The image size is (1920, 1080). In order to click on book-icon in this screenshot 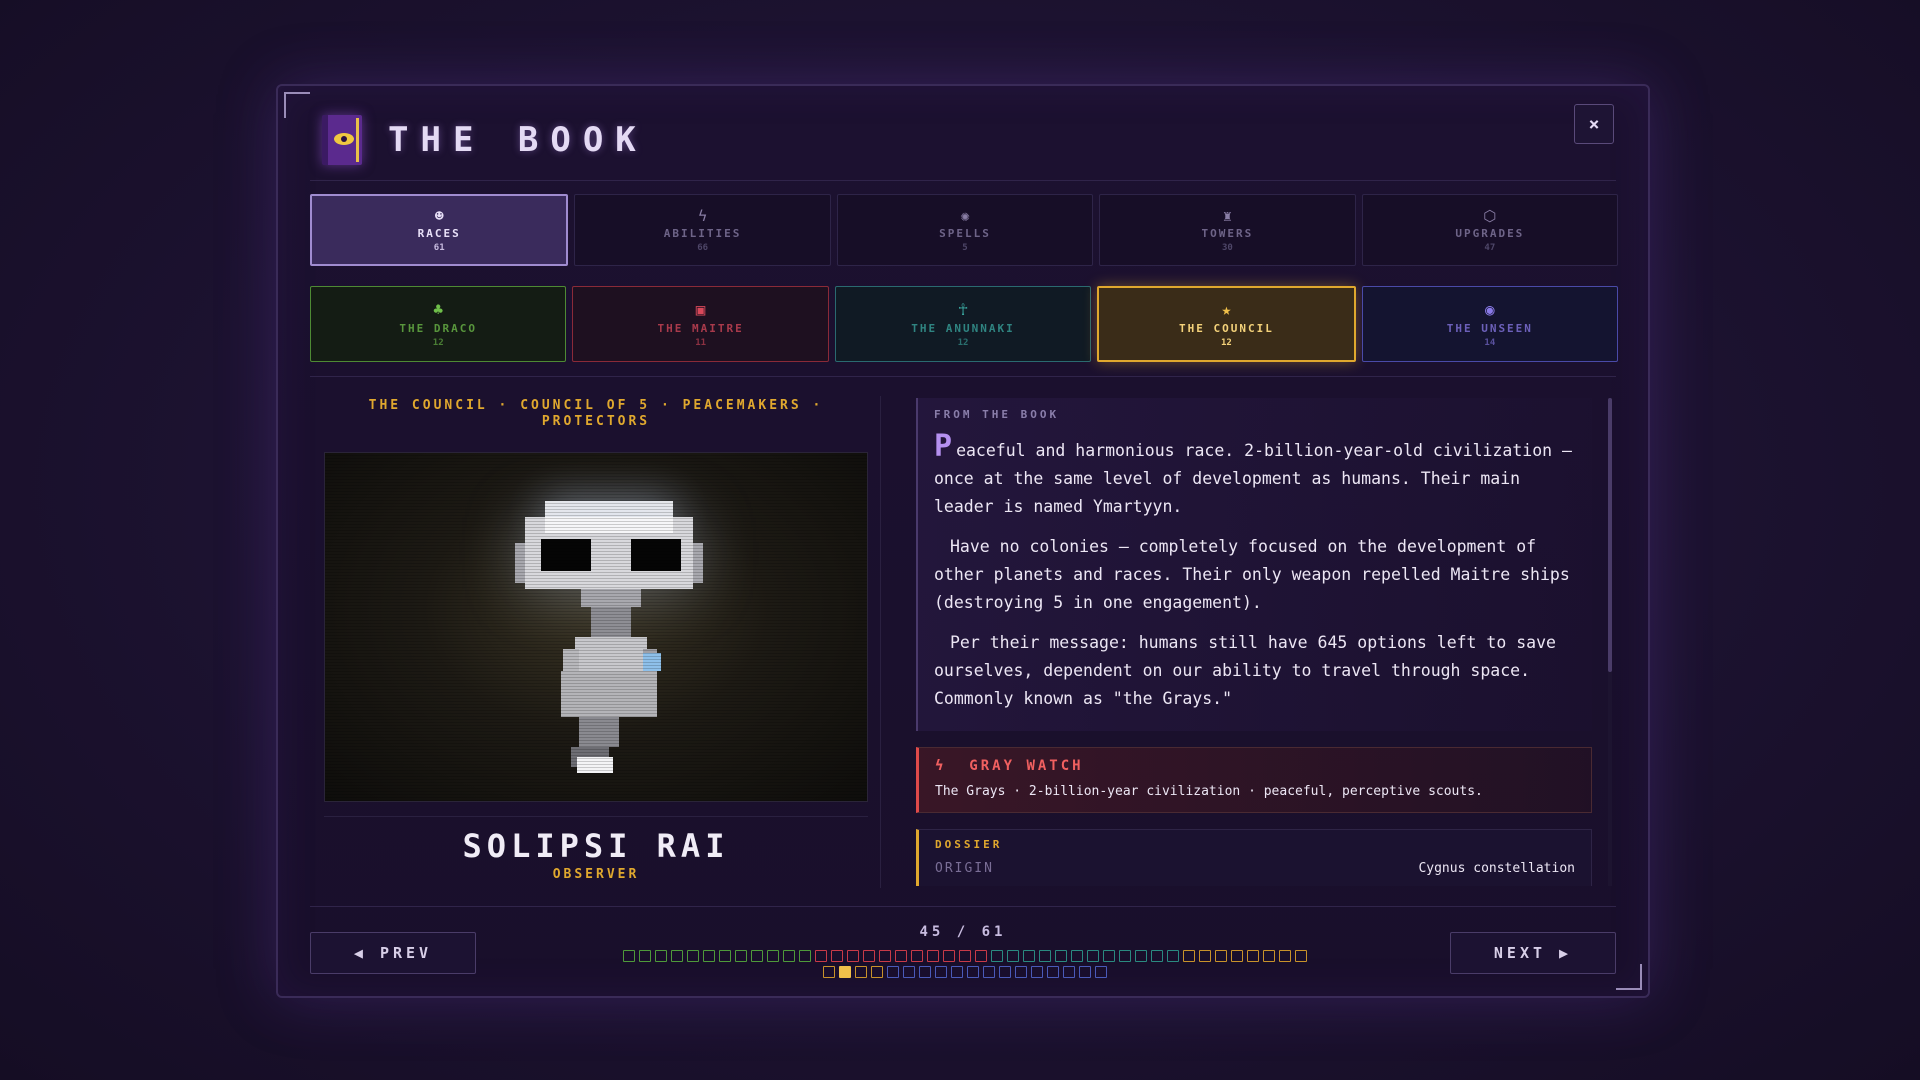, I will do `click(342, 140)`.